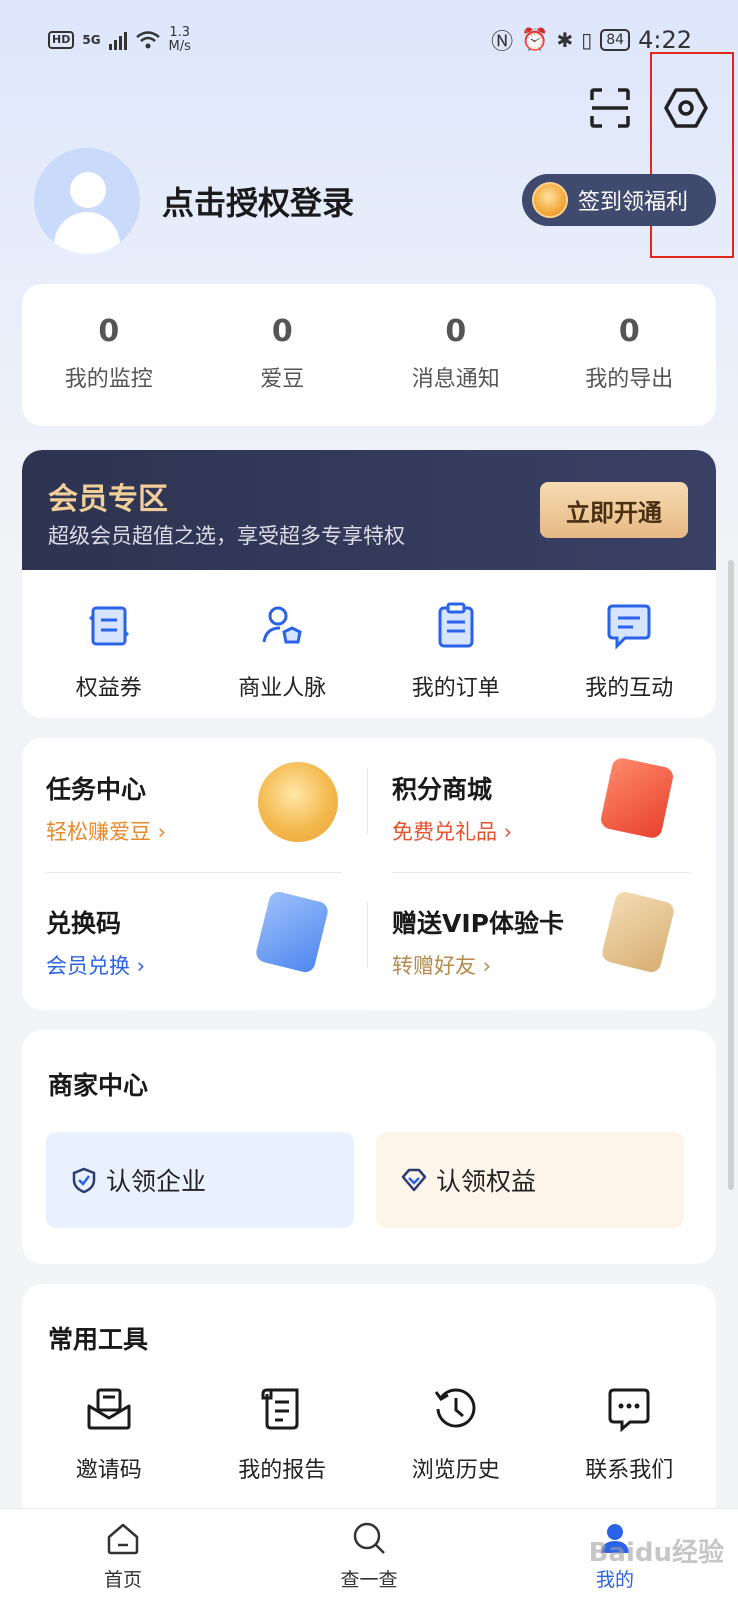 The image size is (738, 1600). Describe the element at coordinates (282, 625) in the screenshot. I see `contacts-icon` at that location.